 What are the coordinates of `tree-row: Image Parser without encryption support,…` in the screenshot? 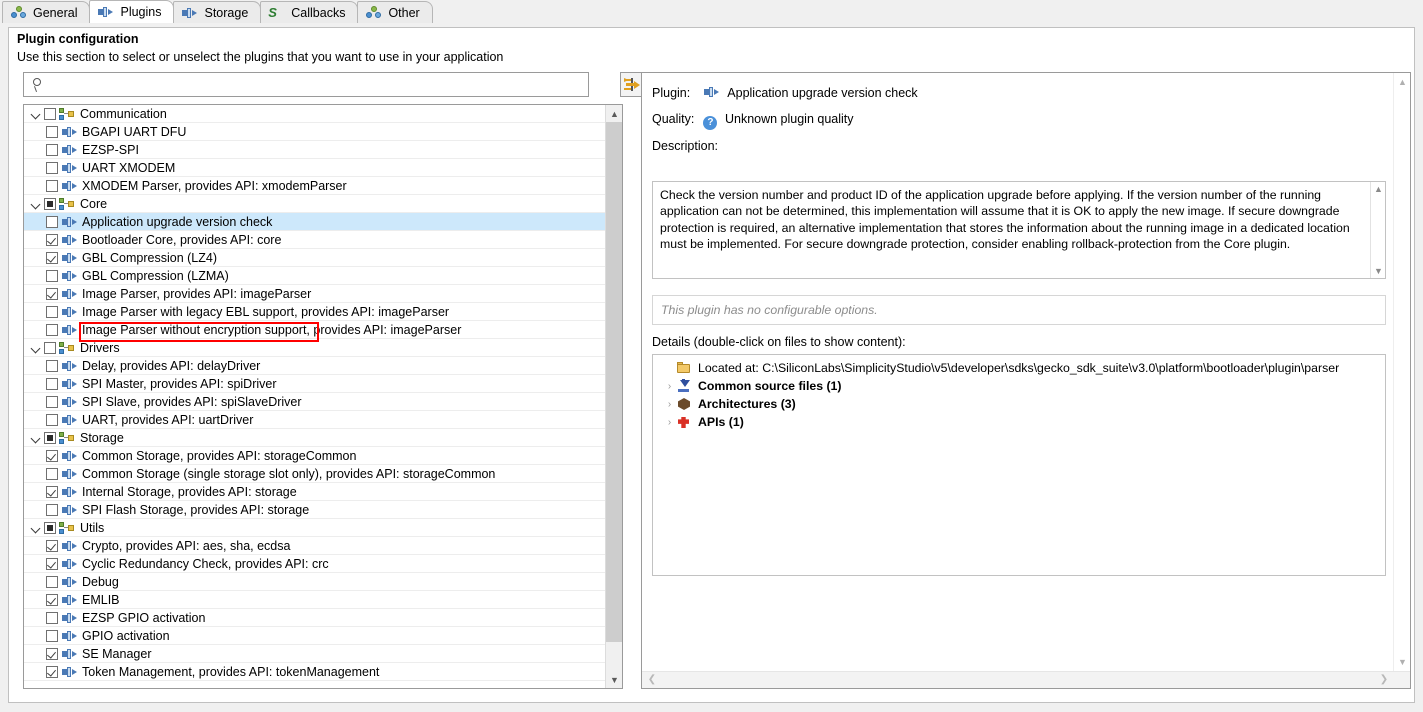 It's located at (315, 330).